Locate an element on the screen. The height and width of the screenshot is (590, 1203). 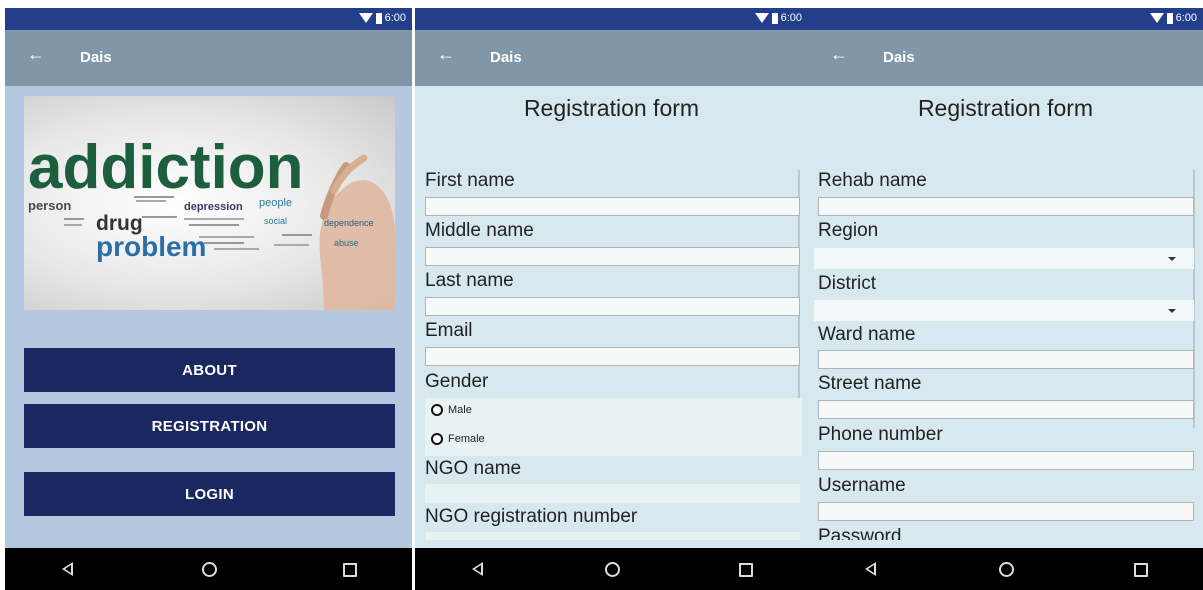
gender-female-option: Female is located at coordinates (458, 439).